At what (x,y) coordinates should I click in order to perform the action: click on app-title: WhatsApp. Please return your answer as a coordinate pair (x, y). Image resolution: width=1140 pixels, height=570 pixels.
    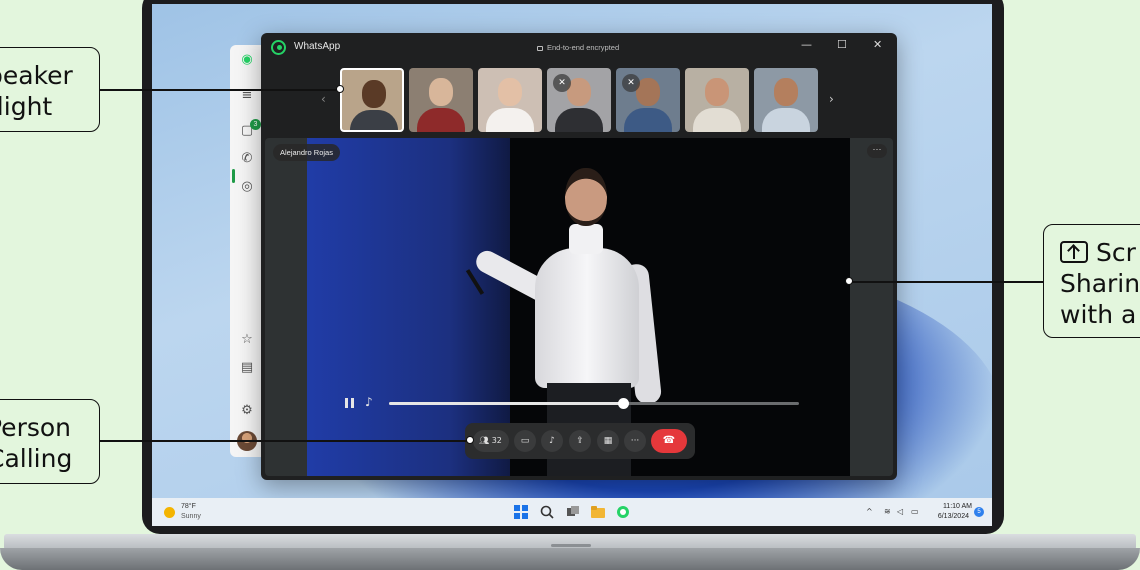
    Looking at the image, I should click on (317, 46).